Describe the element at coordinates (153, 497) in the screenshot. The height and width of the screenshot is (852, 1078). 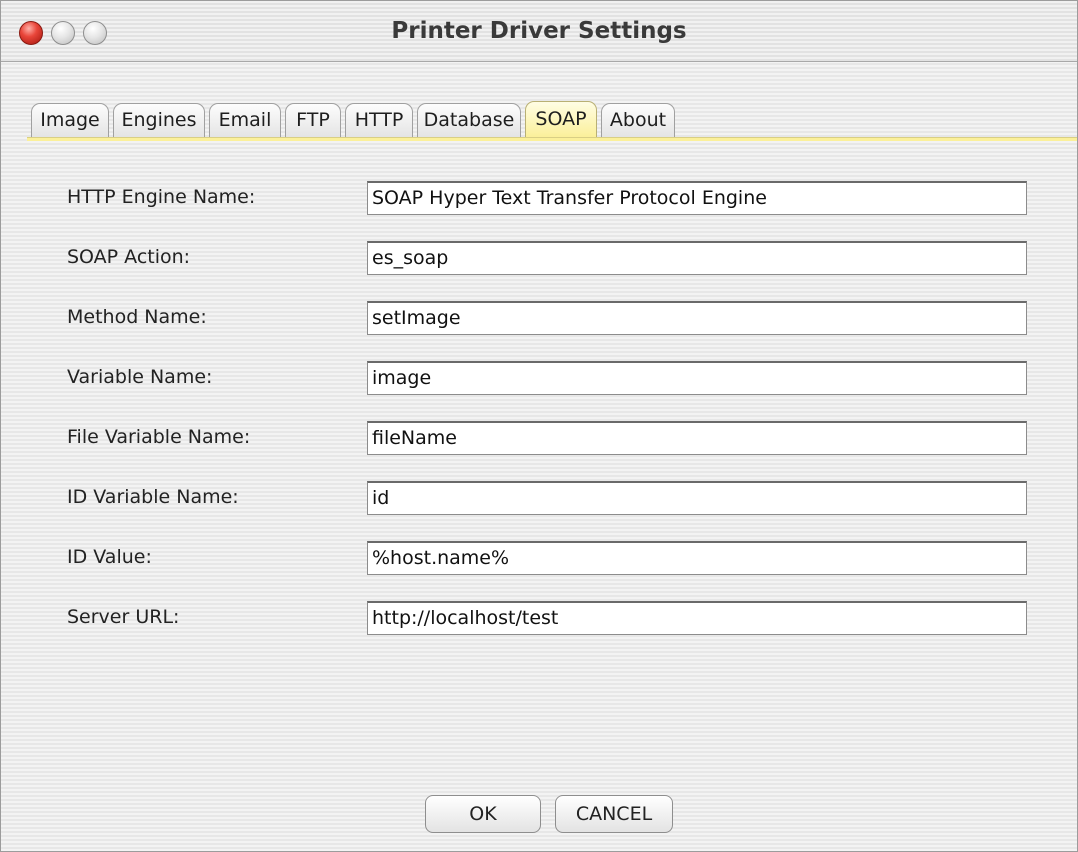
I see `id-variable-name-label: ID Variable Name:` at that location.